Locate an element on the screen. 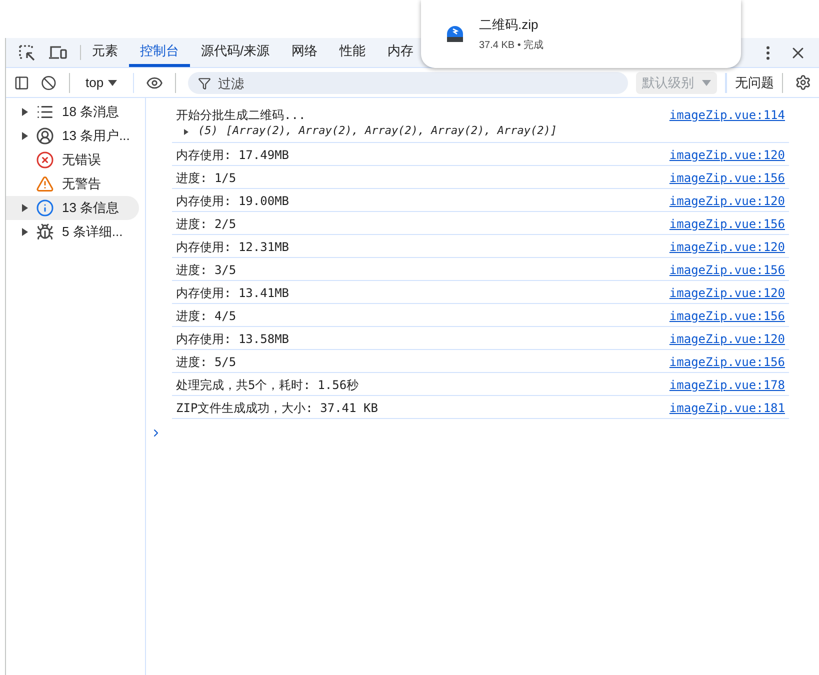 The height and width of the screenshot is (675, 819). array-preview: [Array(2), Array(2), Array(2), Array(2), Array(2)] is located at coordinates (392, 131).